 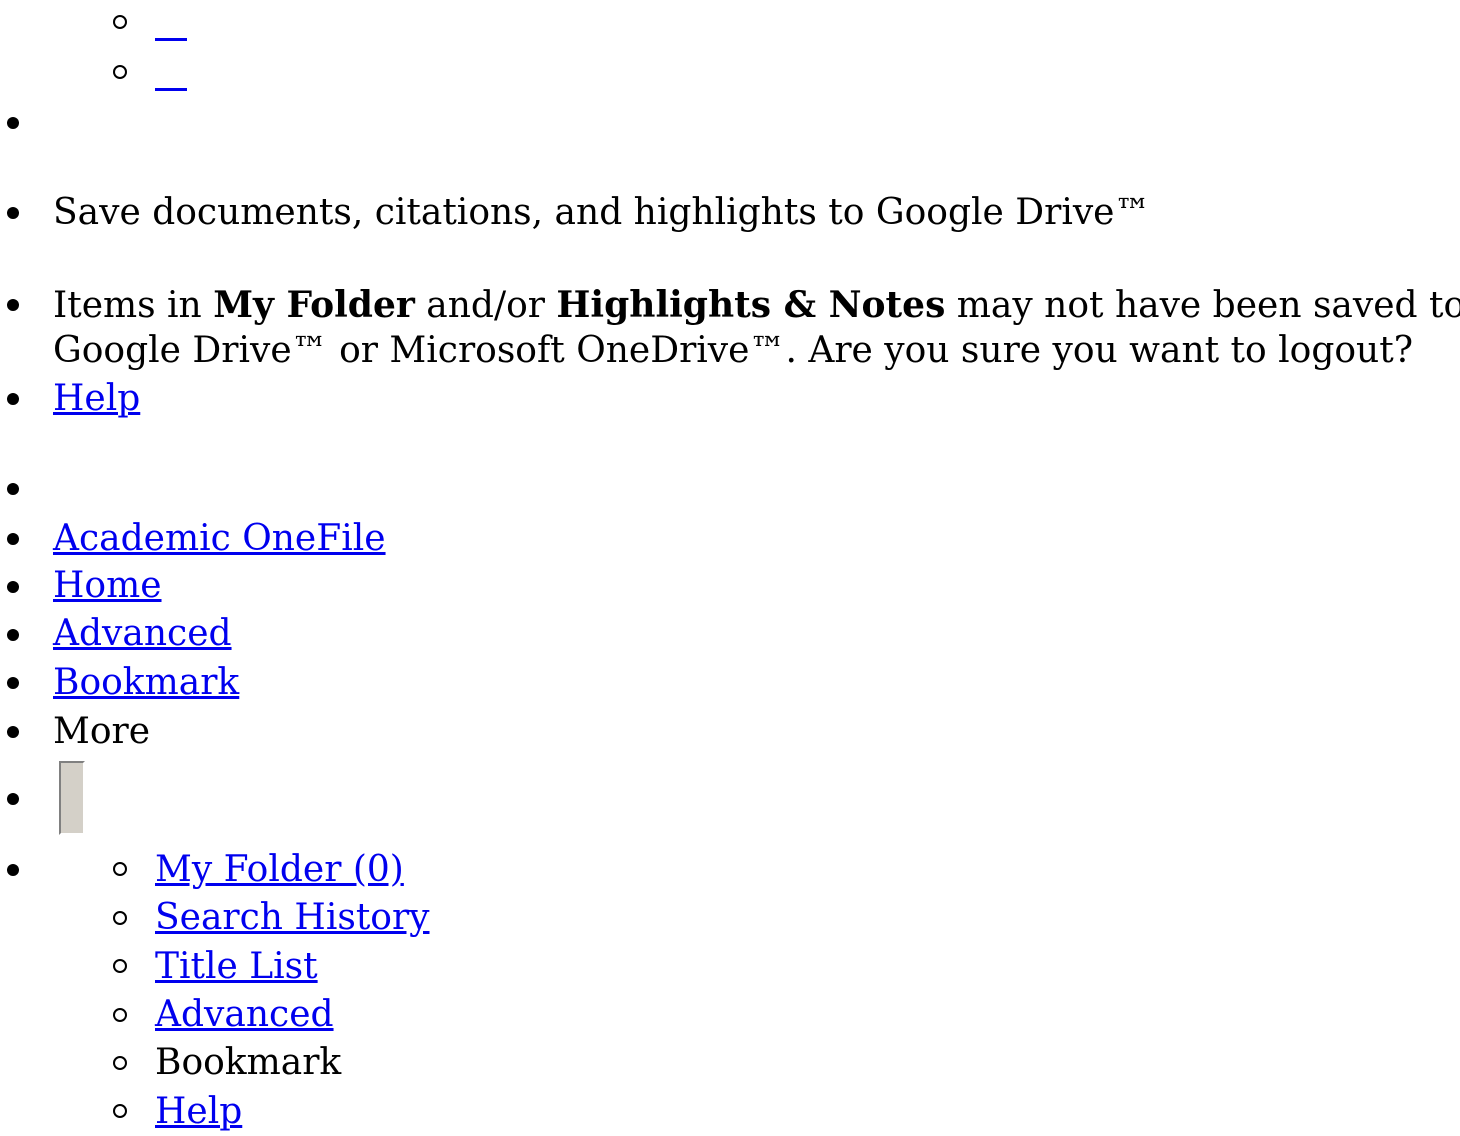 I want to click on nav-bookmark: Bookmark, so click(x=146, y=683).